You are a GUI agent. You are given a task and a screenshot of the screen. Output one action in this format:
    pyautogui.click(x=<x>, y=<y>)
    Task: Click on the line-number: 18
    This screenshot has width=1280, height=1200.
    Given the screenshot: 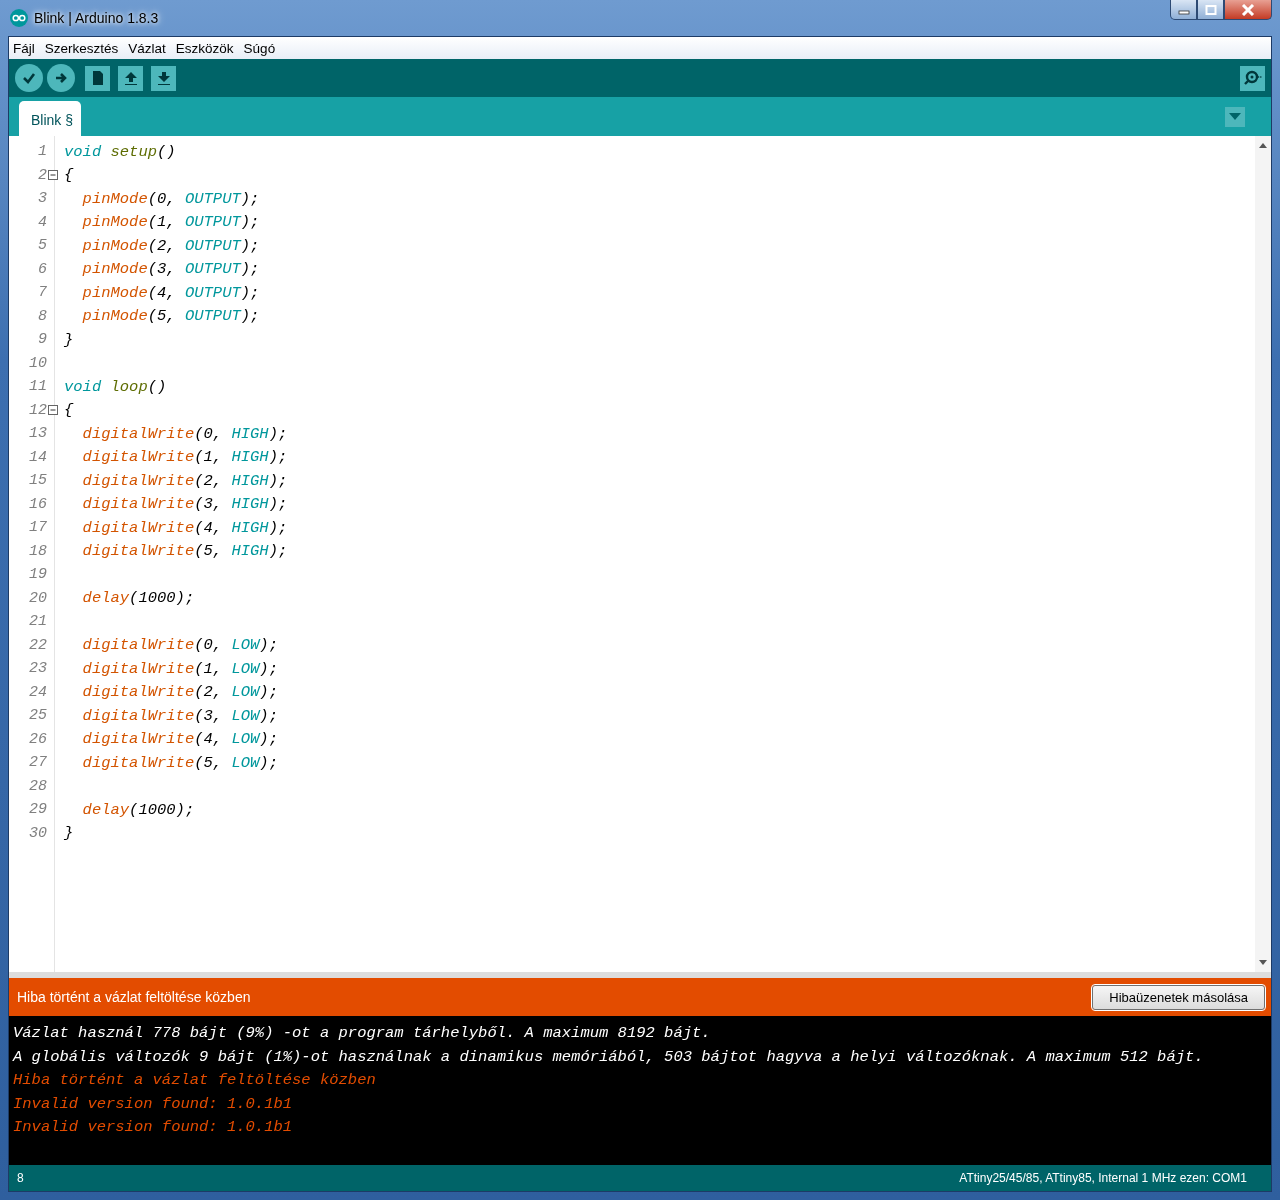 What is the action you would take?
    pyautogui.click(x=38, y=551)
    